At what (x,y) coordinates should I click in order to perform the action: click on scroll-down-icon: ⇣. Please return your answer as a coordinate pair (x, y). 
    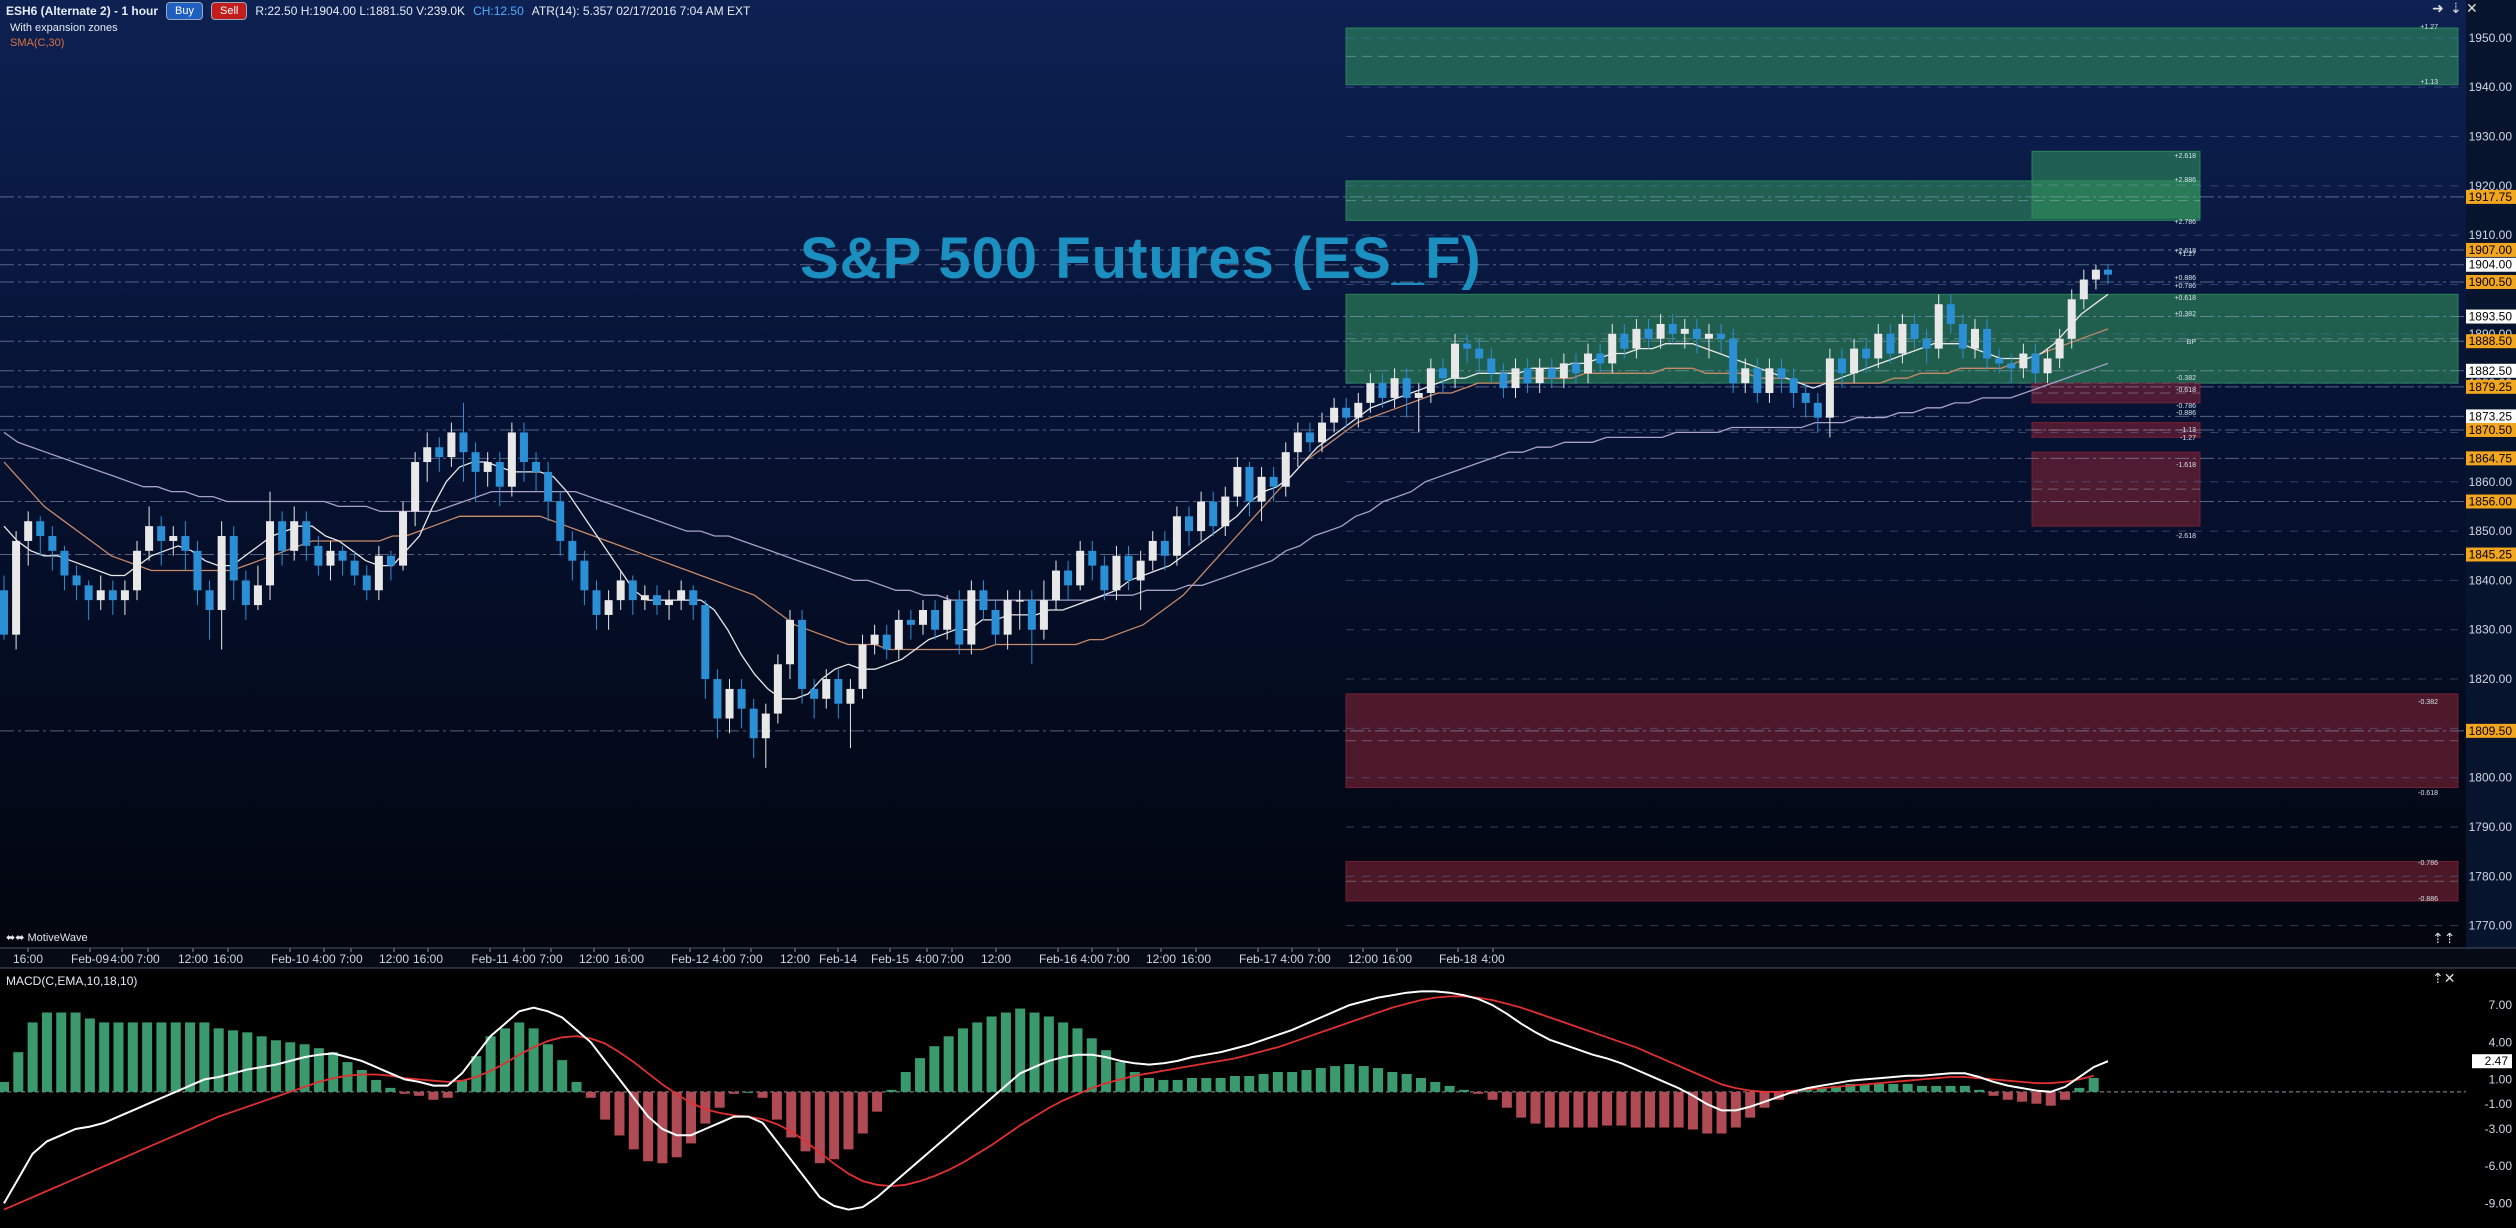
    Looking at the image, I should click on (2456, 8).